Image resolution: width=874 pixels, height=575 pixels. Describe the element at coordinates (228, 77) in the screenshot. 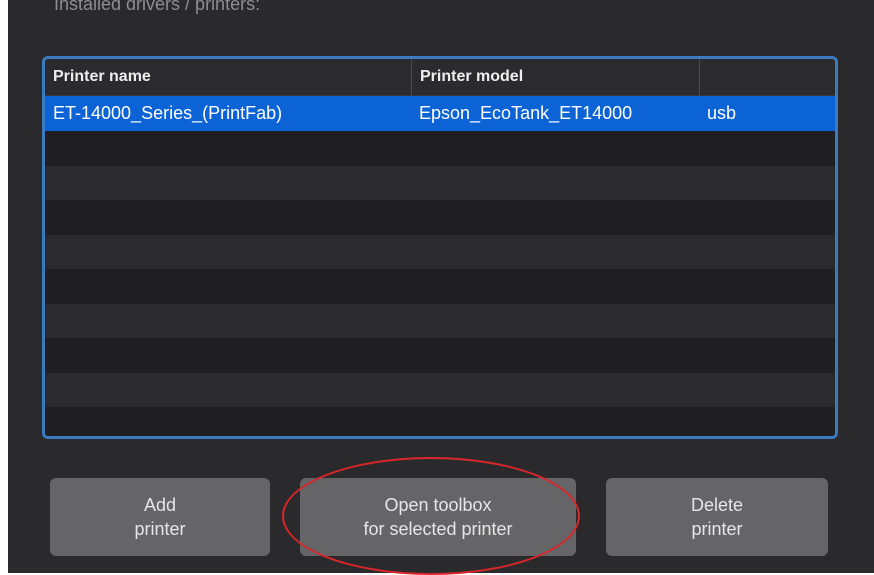

I see `column-header-printer-name: Printer name` at that location.